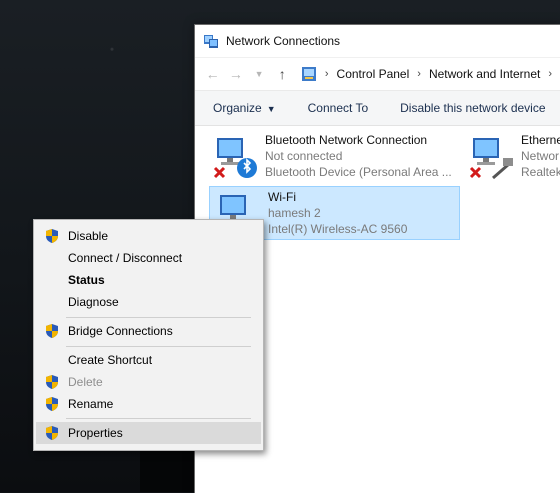  Describe the element at coordinates (85, 382) in the screenshot. I see `menu-item-label: Delete` at that location.